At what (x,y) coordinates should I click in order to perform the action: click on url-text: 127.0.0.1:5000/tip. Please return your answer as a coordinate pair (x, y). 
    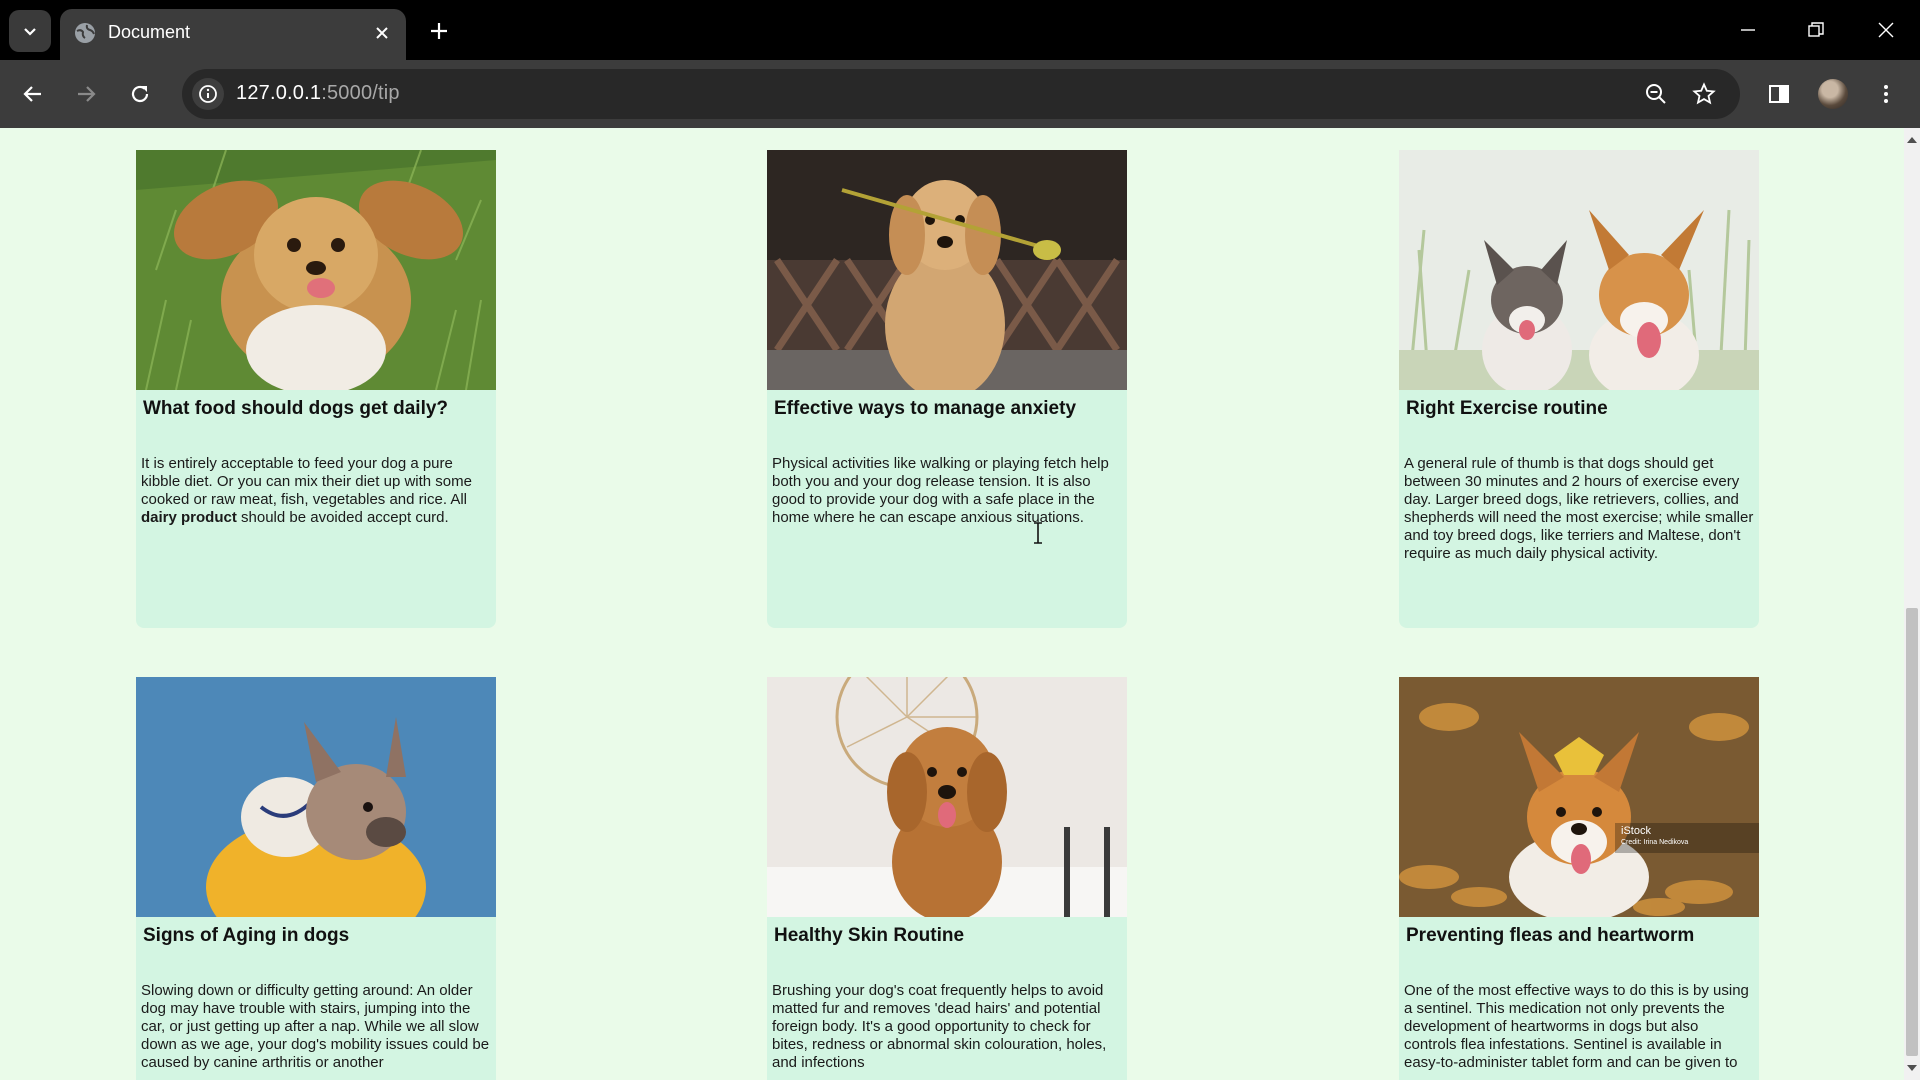
    Looking at the image, I should click on (318, 93).